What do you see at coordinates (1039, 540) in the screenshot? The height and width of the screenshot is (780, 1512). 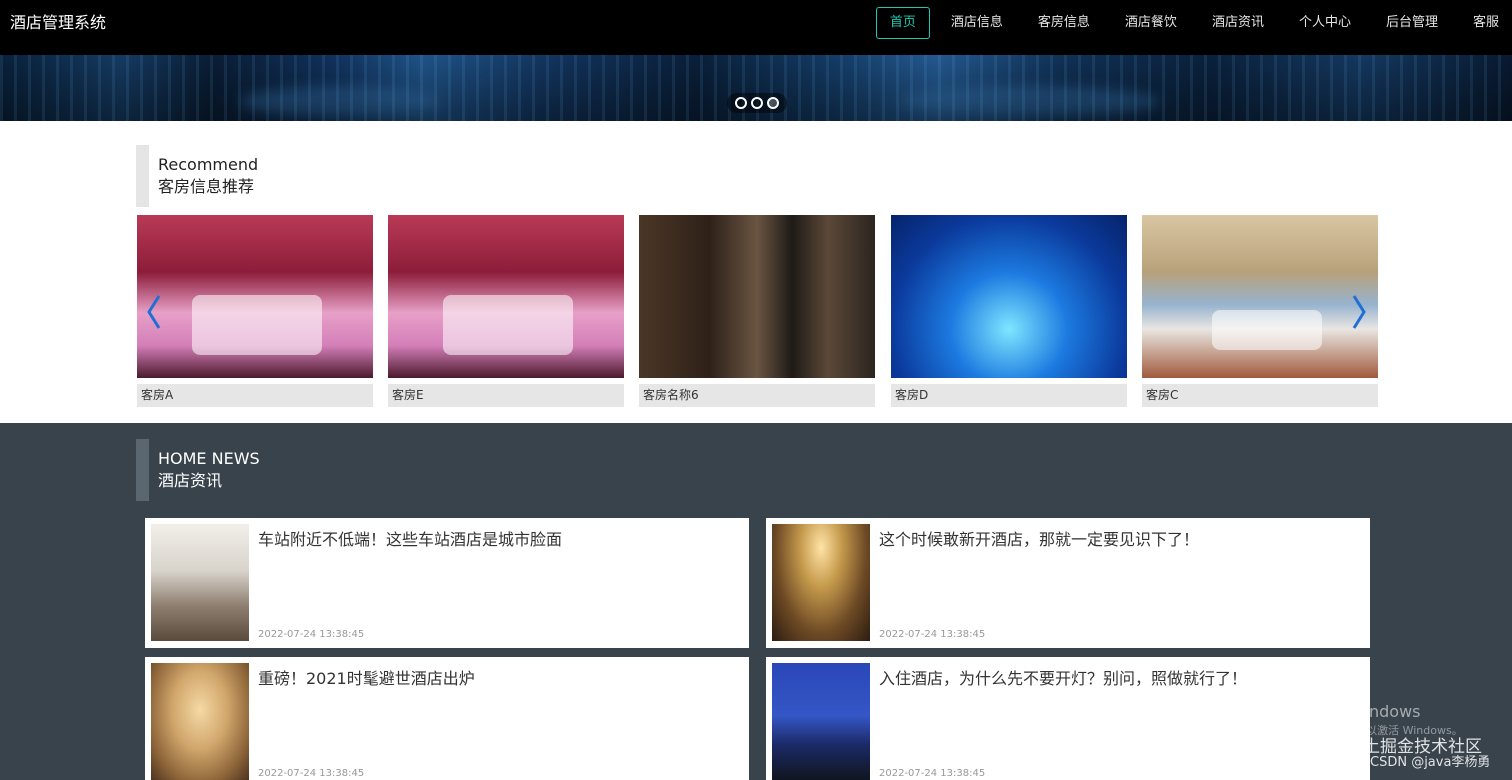 I see `news-title: 这个时候敢新开酒店，那就一定要见识下了！` at bounding box center [1039, 540].